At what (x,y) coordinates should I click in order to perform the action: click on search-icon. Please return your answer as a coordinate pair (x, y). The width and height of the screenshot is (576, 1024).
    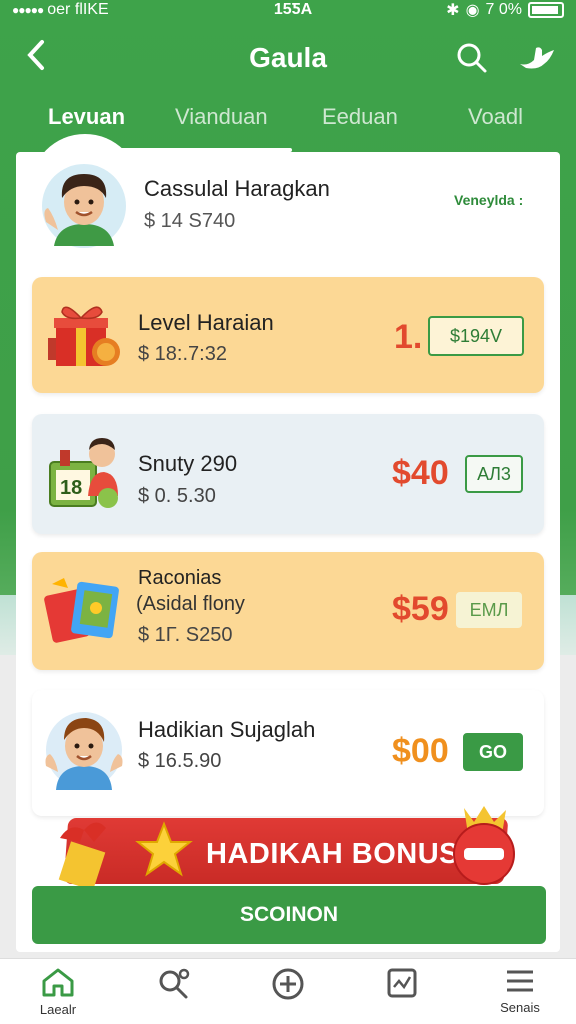
    Looking at the image, I should click on (472, 58).